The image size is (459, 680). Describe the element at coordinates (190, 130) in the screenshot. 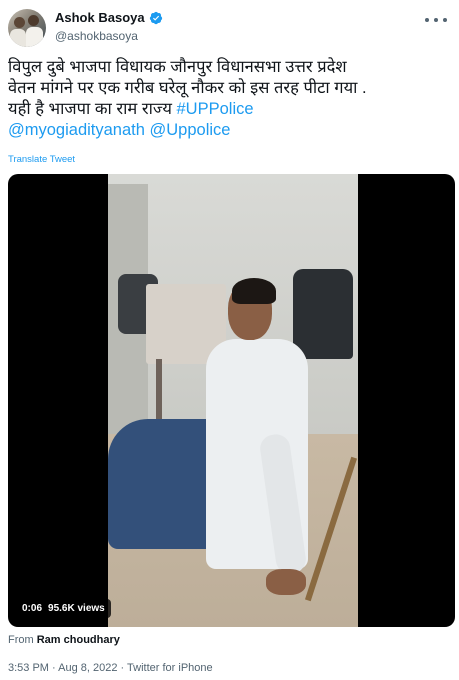

I see `mention-link-uppolice: @Uppolice` at that location.